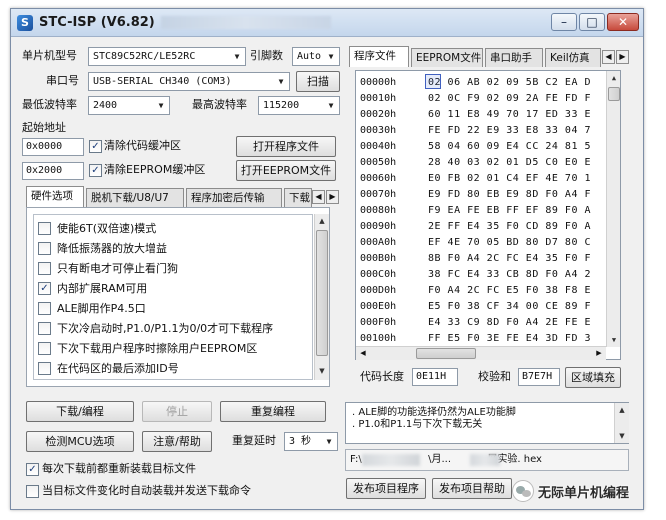 This screenshot has height=520, width=666. Describe the element at coordinates (523, 491) in the screenshot. I see `wechat-icon` at that location.